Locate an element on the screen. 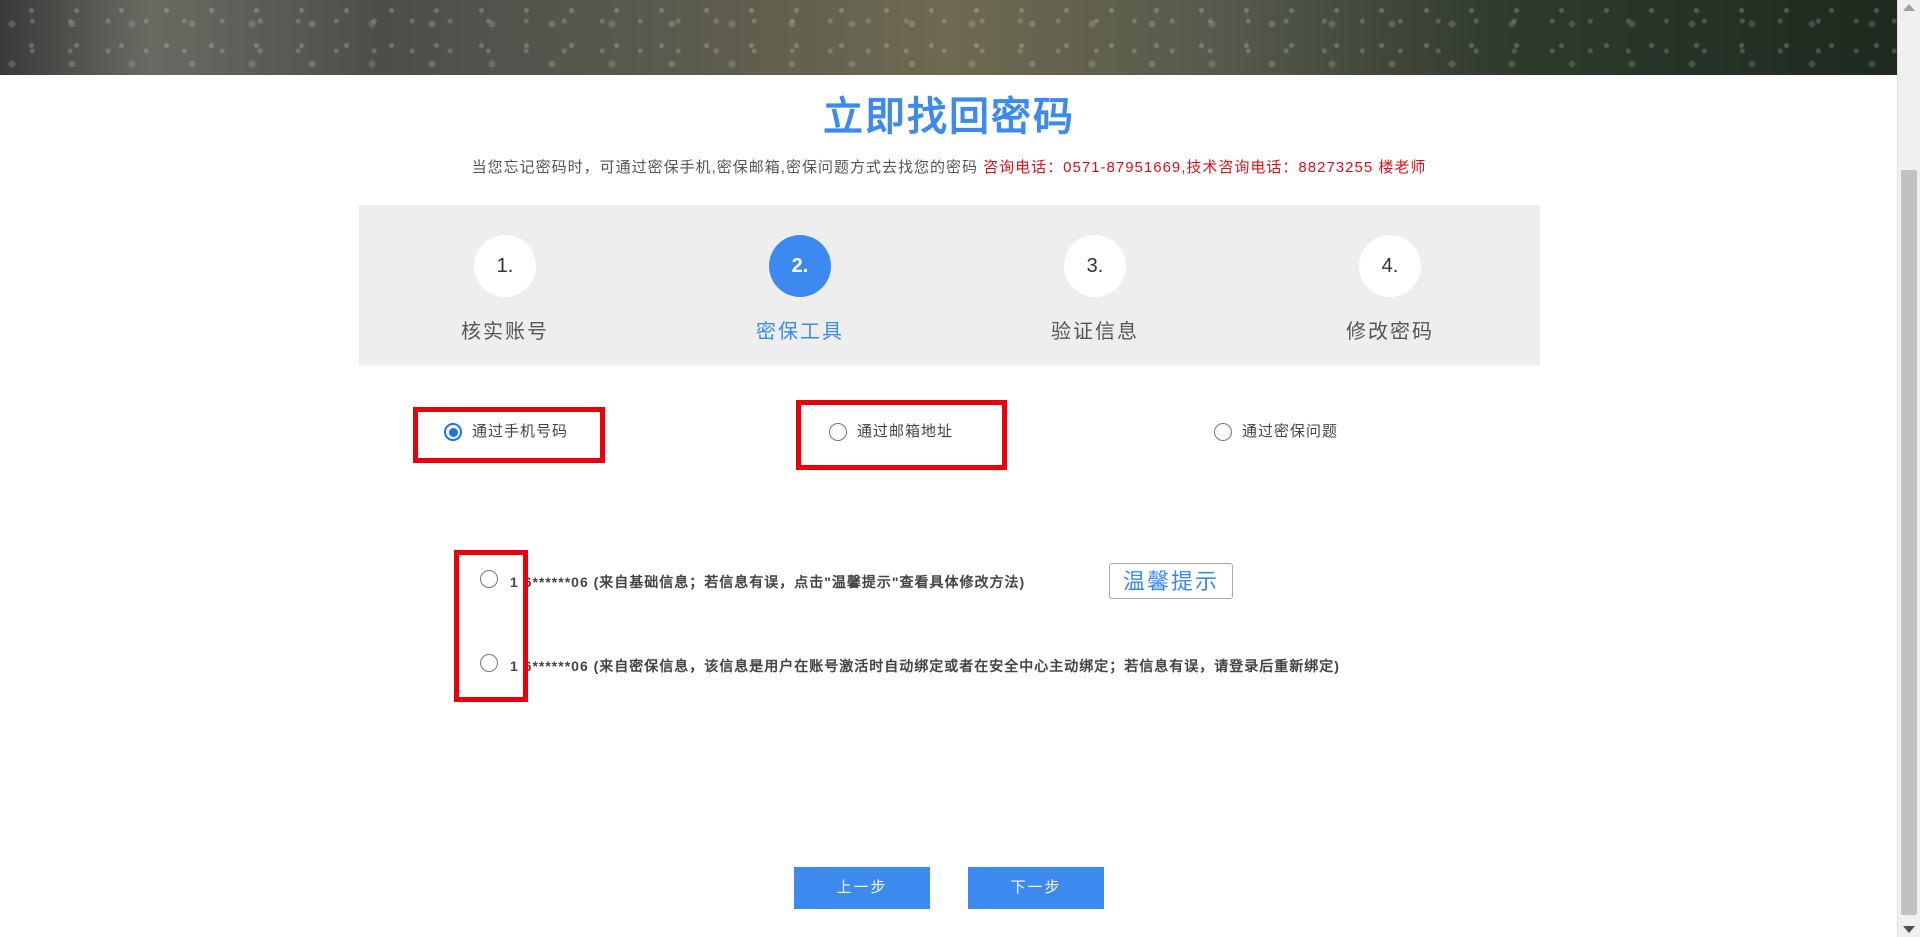 This screenshot has width=1920, height=937. step-2-number: 2. is located at coordinates (800, 266).